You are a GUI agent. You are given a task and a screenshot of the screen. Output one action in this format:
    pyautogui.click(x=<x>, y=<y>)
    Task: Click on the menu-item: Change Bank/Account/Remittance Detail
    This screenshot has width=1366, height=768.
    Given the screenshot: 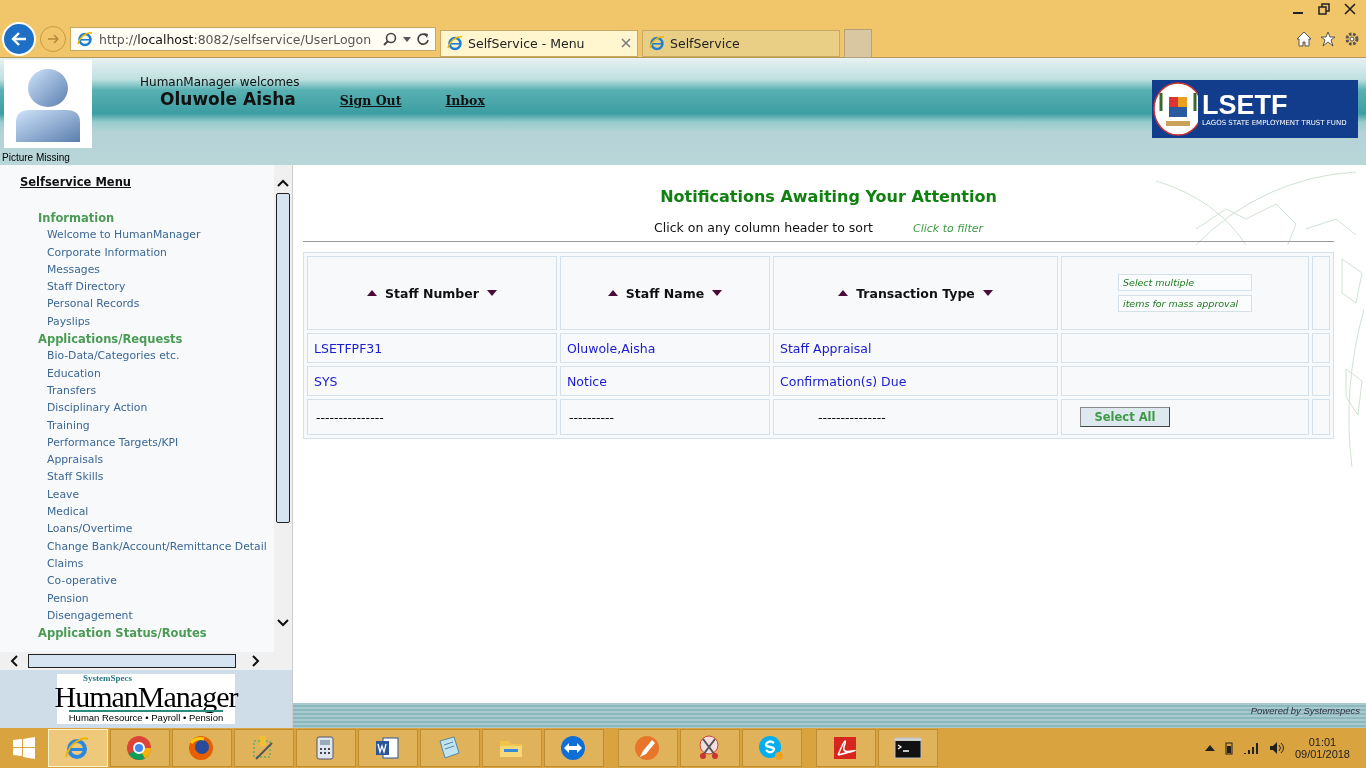 What is the action you would take?
    pyautogui.click(x=160, y=548)
    